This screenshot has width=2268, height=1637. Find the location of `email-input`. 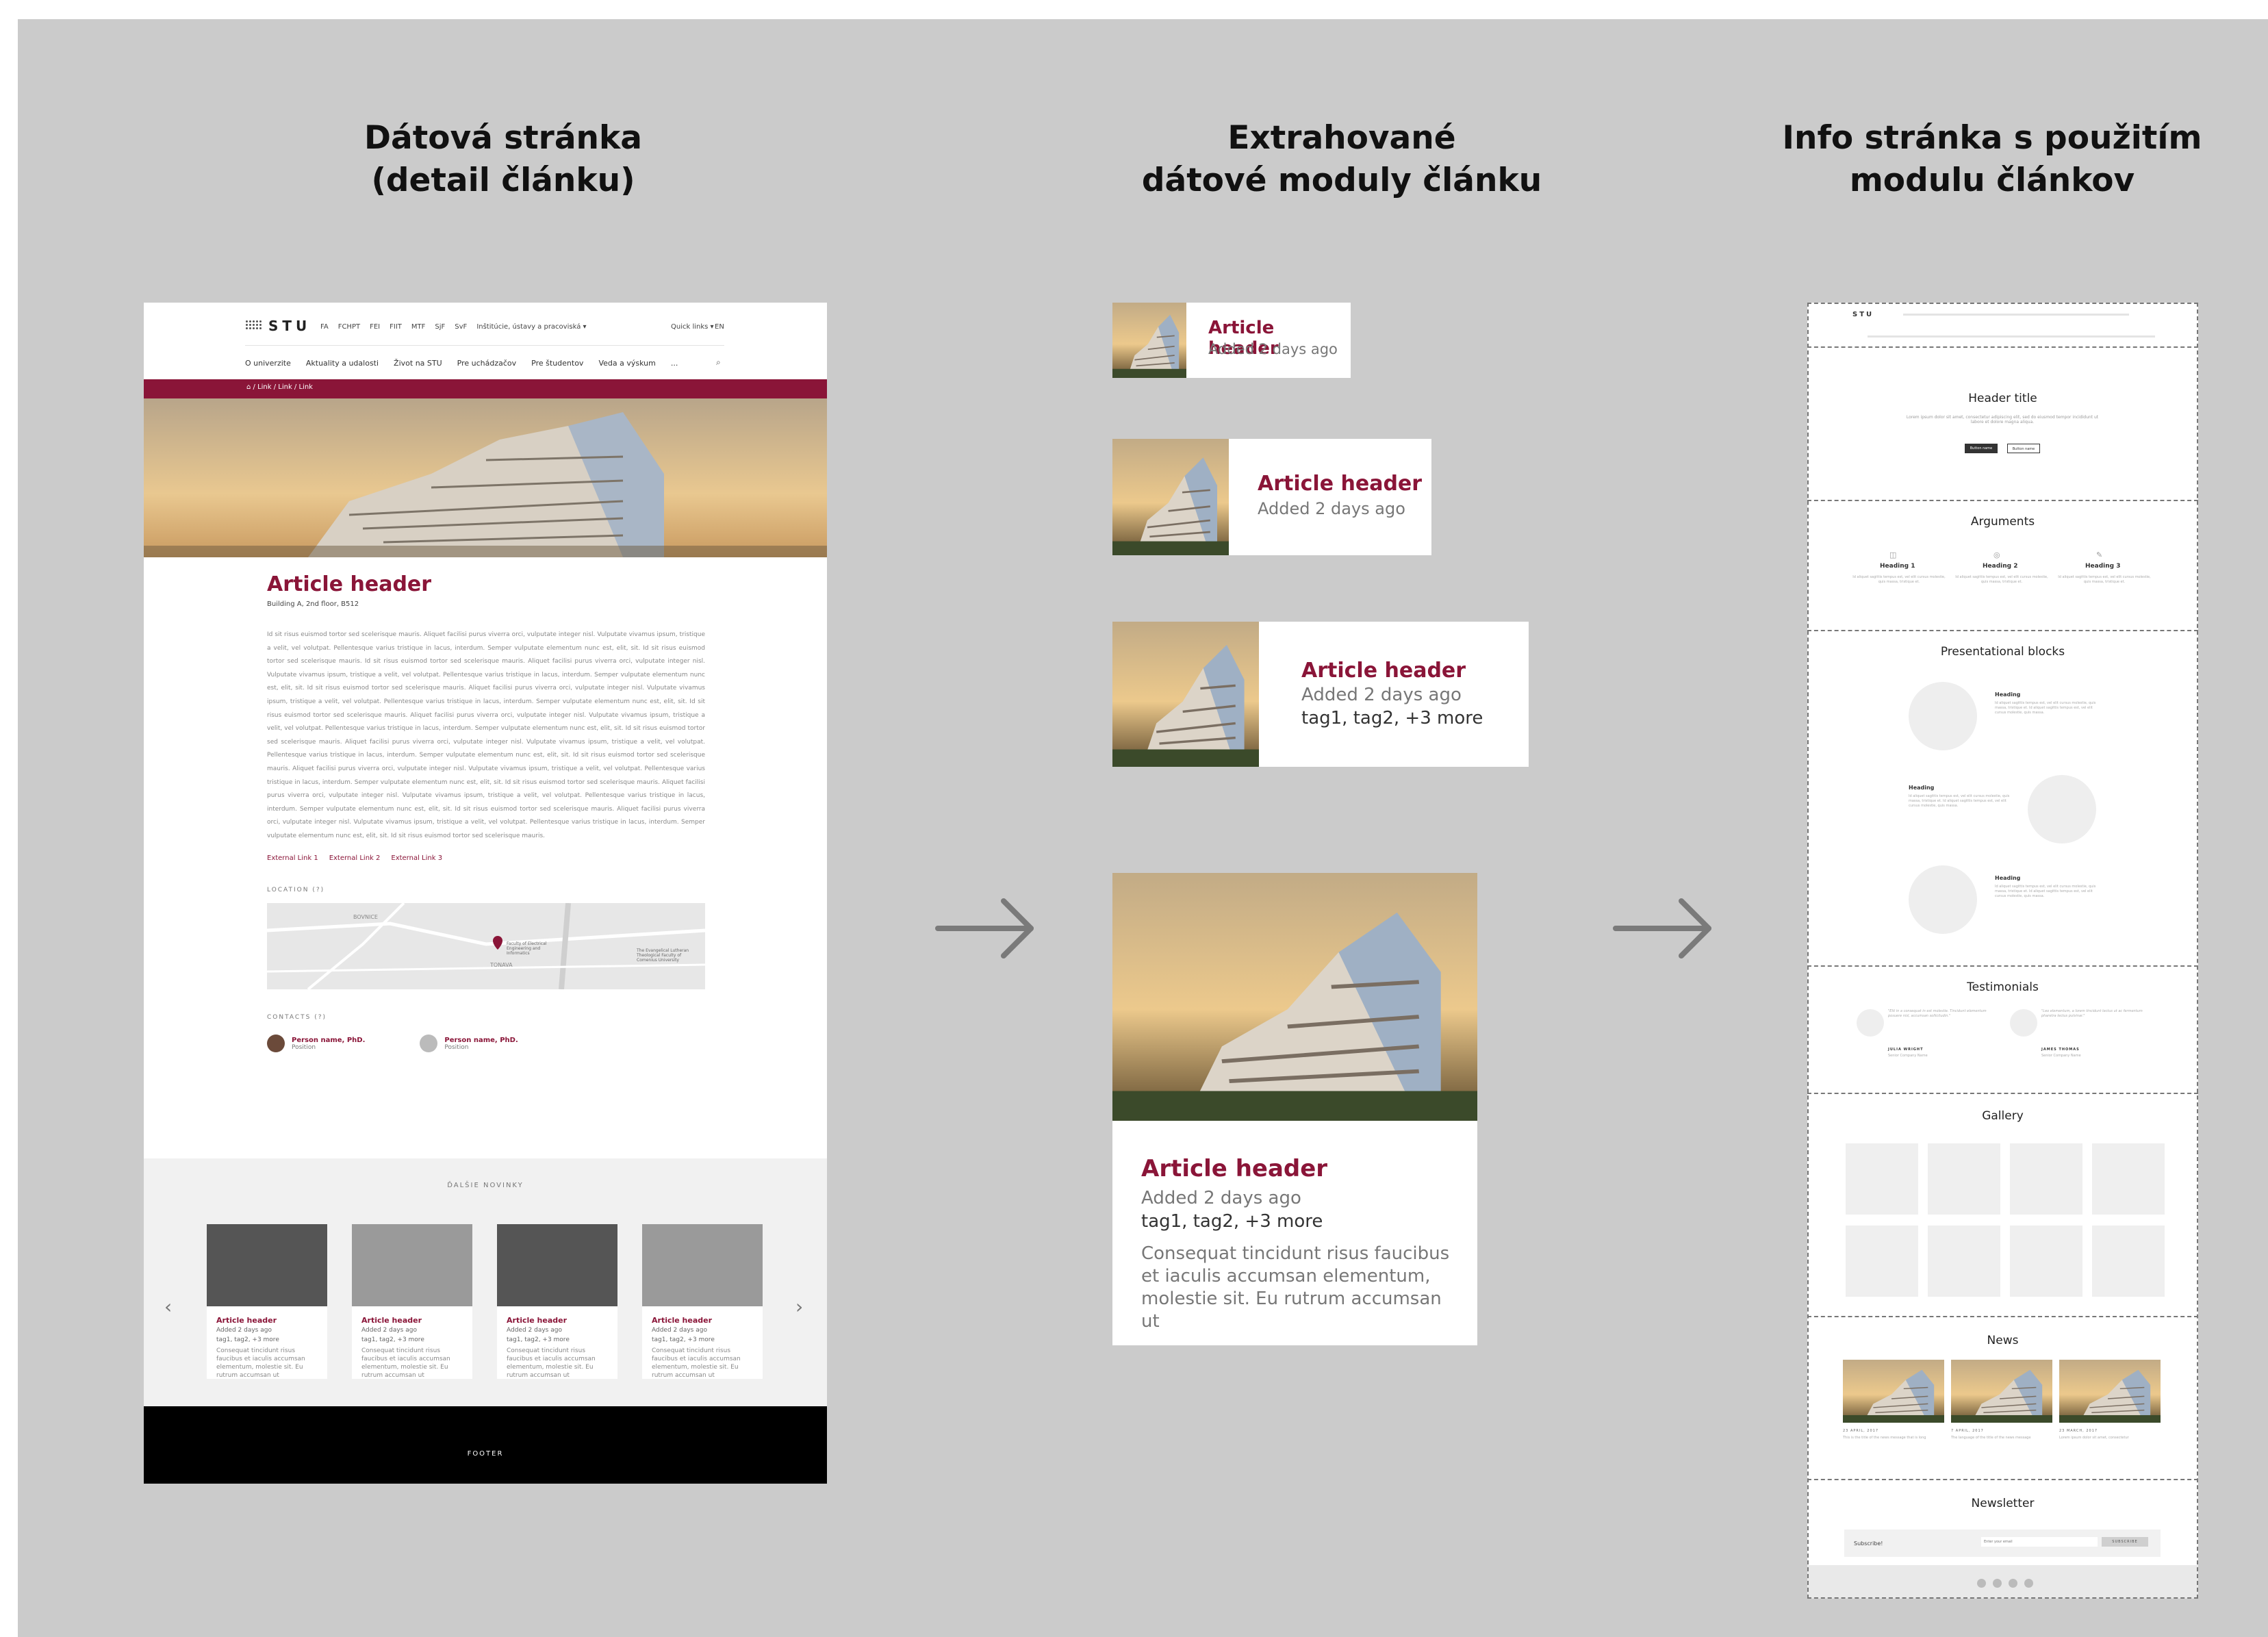

email-input is located at coordinates (2039, 1542).